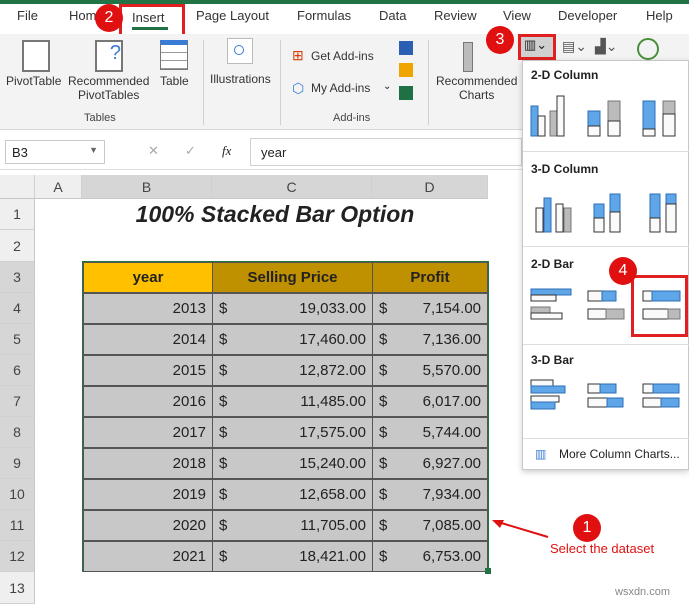 The width and height of the screenshot is (689, 604). What do you see at coordinates (292, 370) in the screenshot?
I see `selling-price-cell: $12,872.00` at bounding box center [292, 370].